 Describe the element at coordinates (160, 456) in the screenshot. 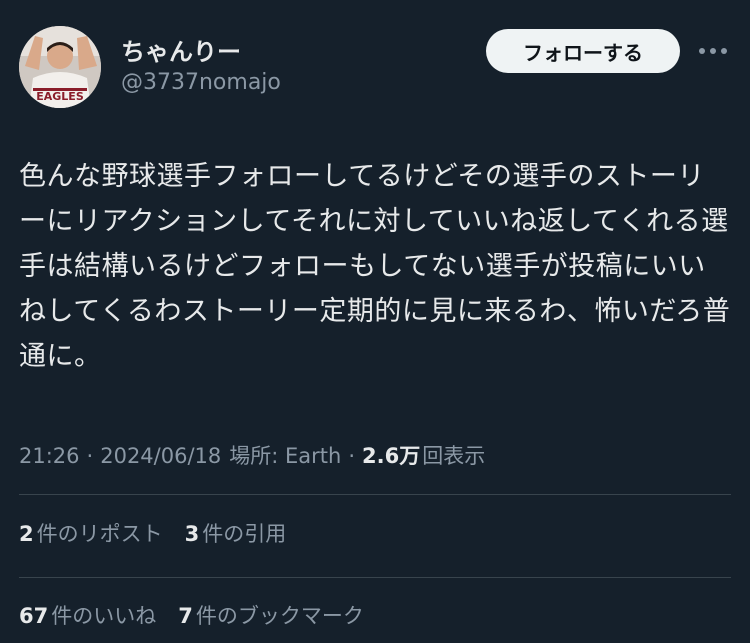

I see `tweet-date: 2024/06/18` at that location.